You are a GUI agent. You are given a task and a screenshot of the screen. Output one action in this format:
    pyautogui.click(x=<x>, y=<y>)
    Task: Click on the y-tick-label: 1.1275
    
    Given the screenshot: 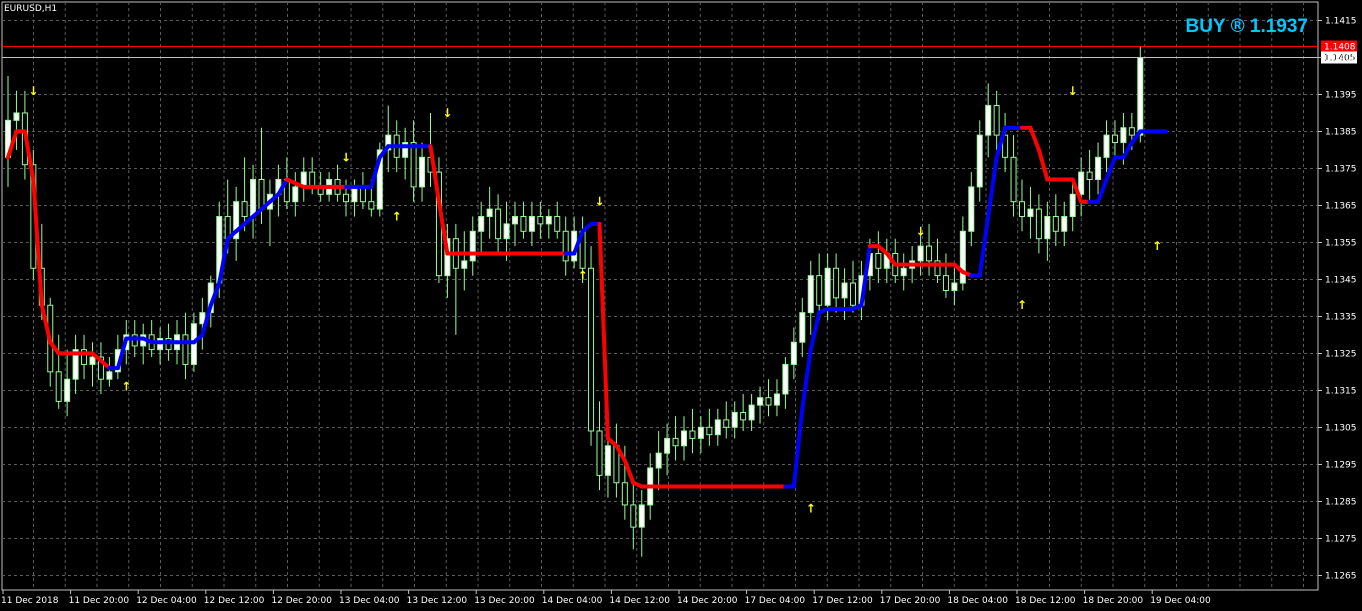 What is the action you would take?
    pyautogui.click(x=1341, y=540)
    